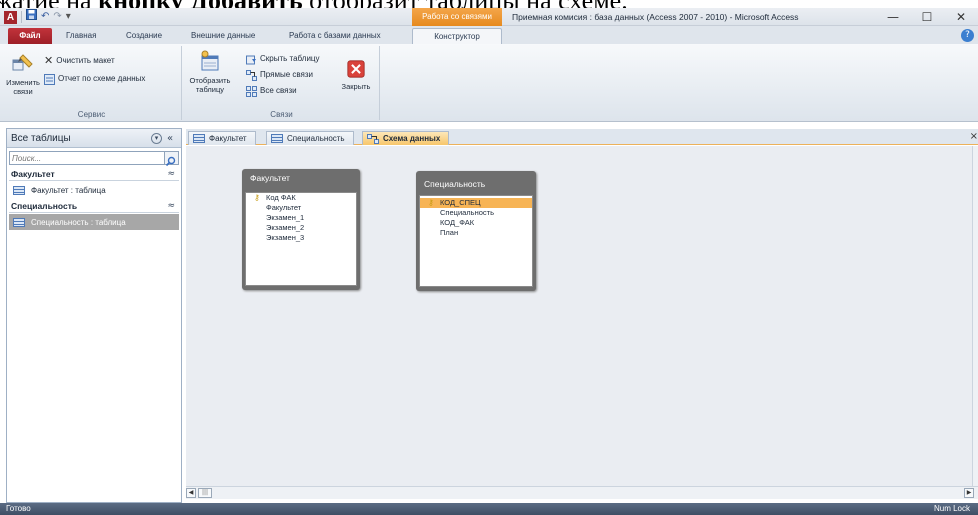 Image resolution: width=978 pixels, height=515 pixels. Describe the element at coordinates (476, 223) in the screenshot. I see `field-row: КОД_ФАК` at that location.